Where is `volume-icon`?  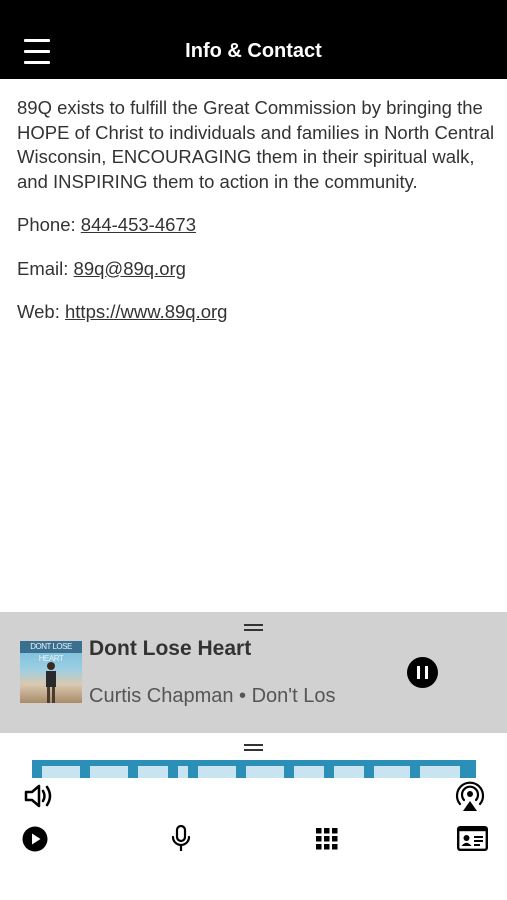
volume-icon is located at coordinates (39, 796).